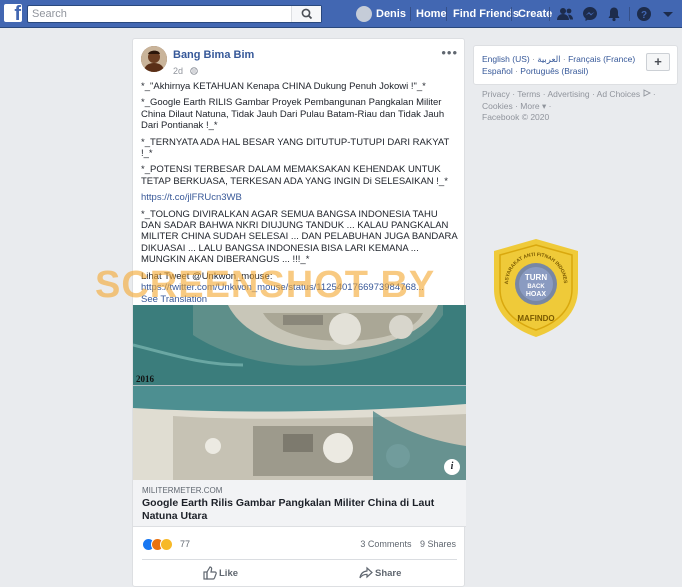 Image resolution: width=682 pixels, height=587 pixels. Describe the element at coordinates (449, 52) in the screenshot. I see `post-options-more-icon: •••` at that location.